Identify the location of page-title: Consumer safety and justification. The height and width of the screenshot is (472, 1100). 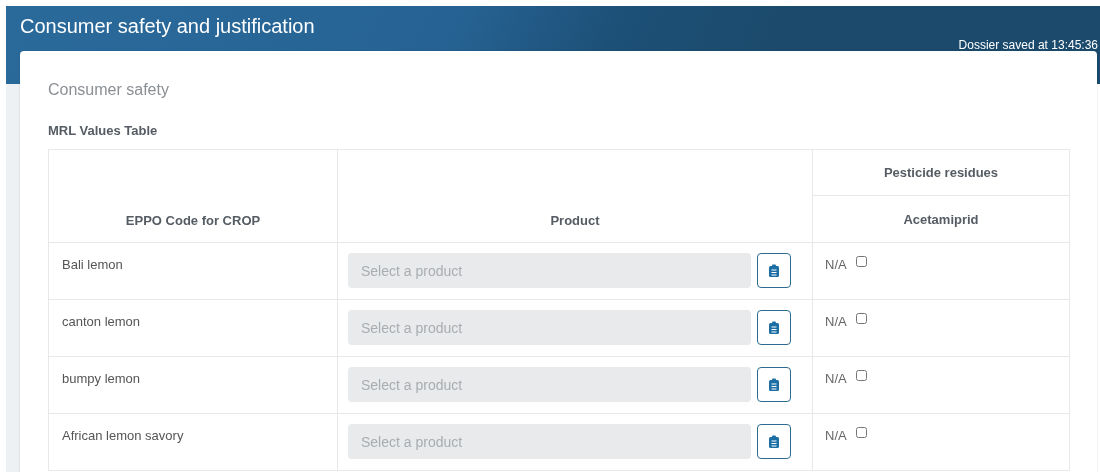
(167, 26).